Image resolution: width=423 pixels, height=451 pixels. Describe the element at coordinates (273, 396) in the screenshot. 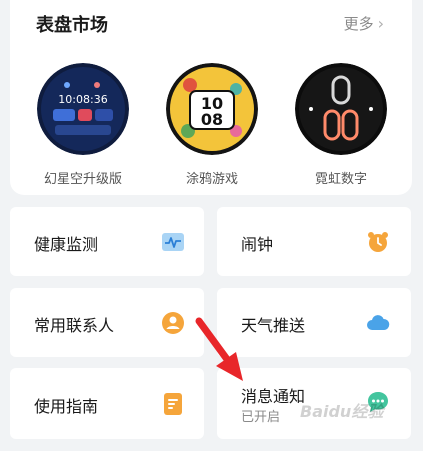

I see `tile-notifications-label: 消息通知` at that location.